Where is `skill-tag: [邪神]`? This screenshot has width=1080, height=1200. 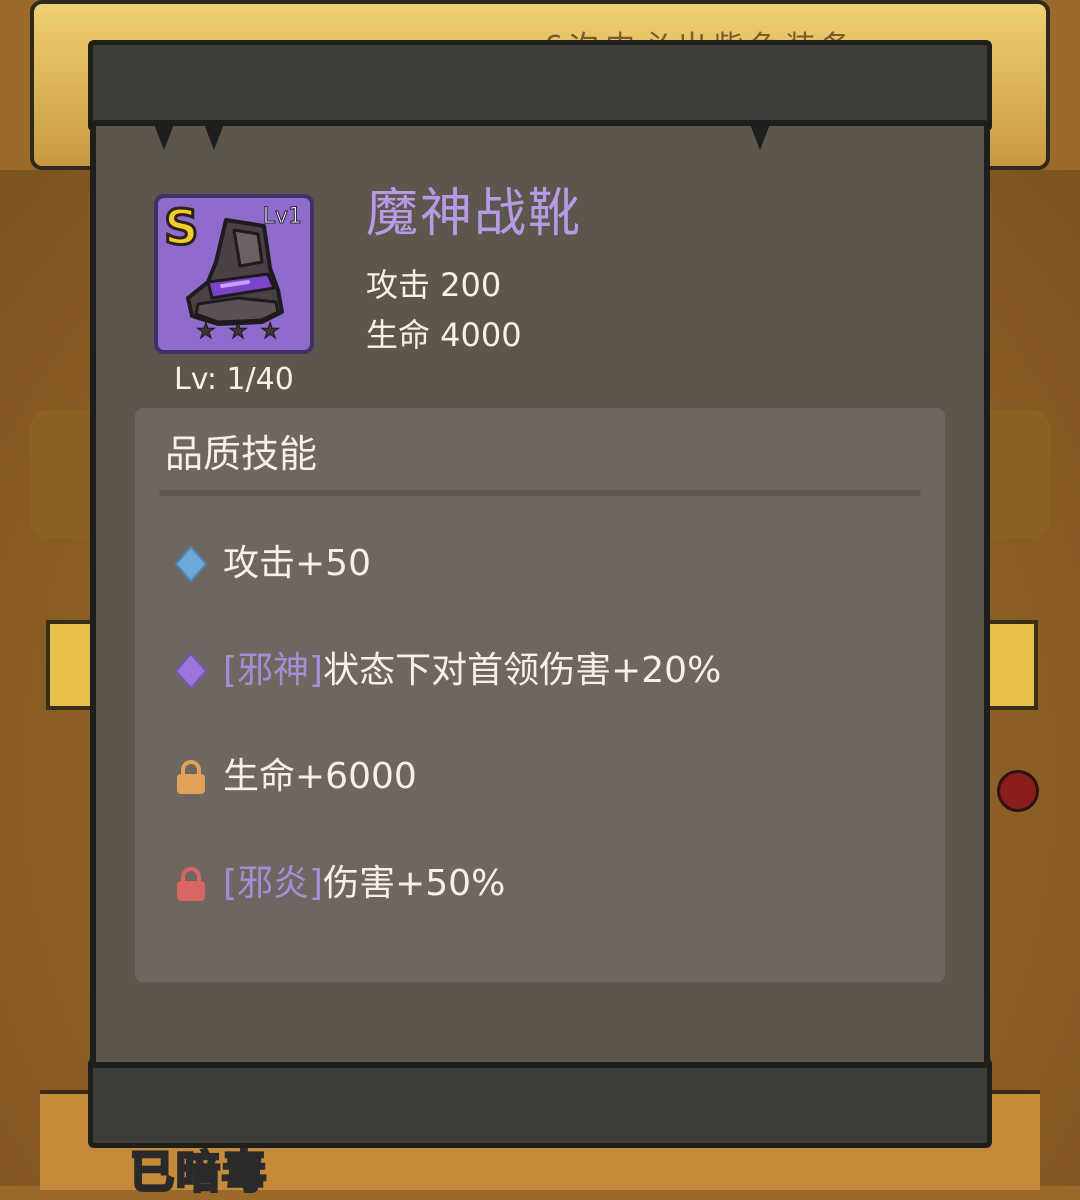 skill-tag: [邪神] is located at coordinates (273, 670).